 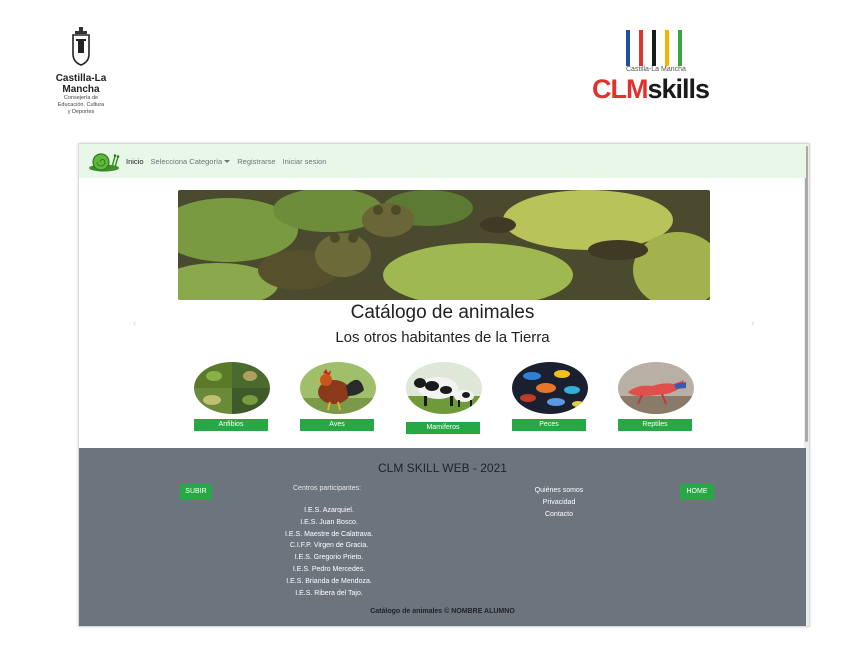 I want to click on category-button: Anfibios, so click(x=231, y=425).